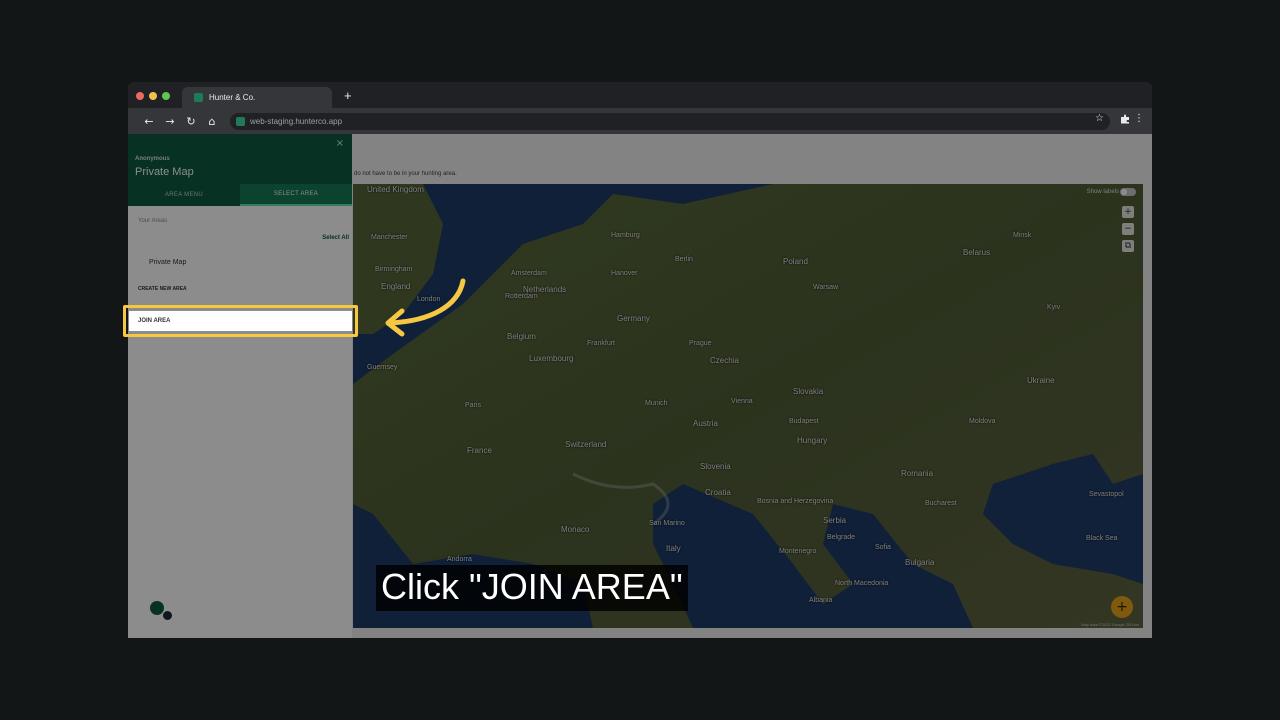  Describe the element at coordinates (257, 97) in the screenshot. I see `browser-tab: Hunter & Co.` at that location.